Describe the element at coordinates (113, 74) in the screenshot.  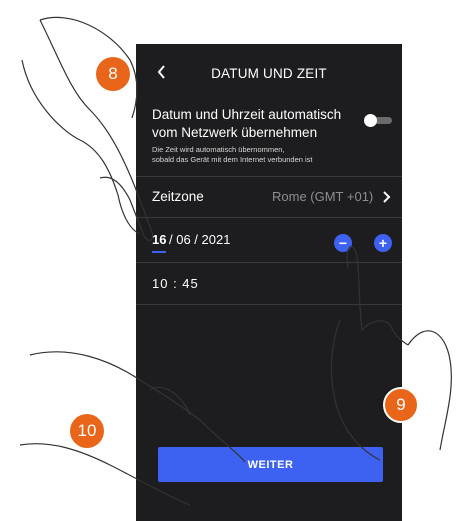
I see `callout-step-8: 8` at that location.